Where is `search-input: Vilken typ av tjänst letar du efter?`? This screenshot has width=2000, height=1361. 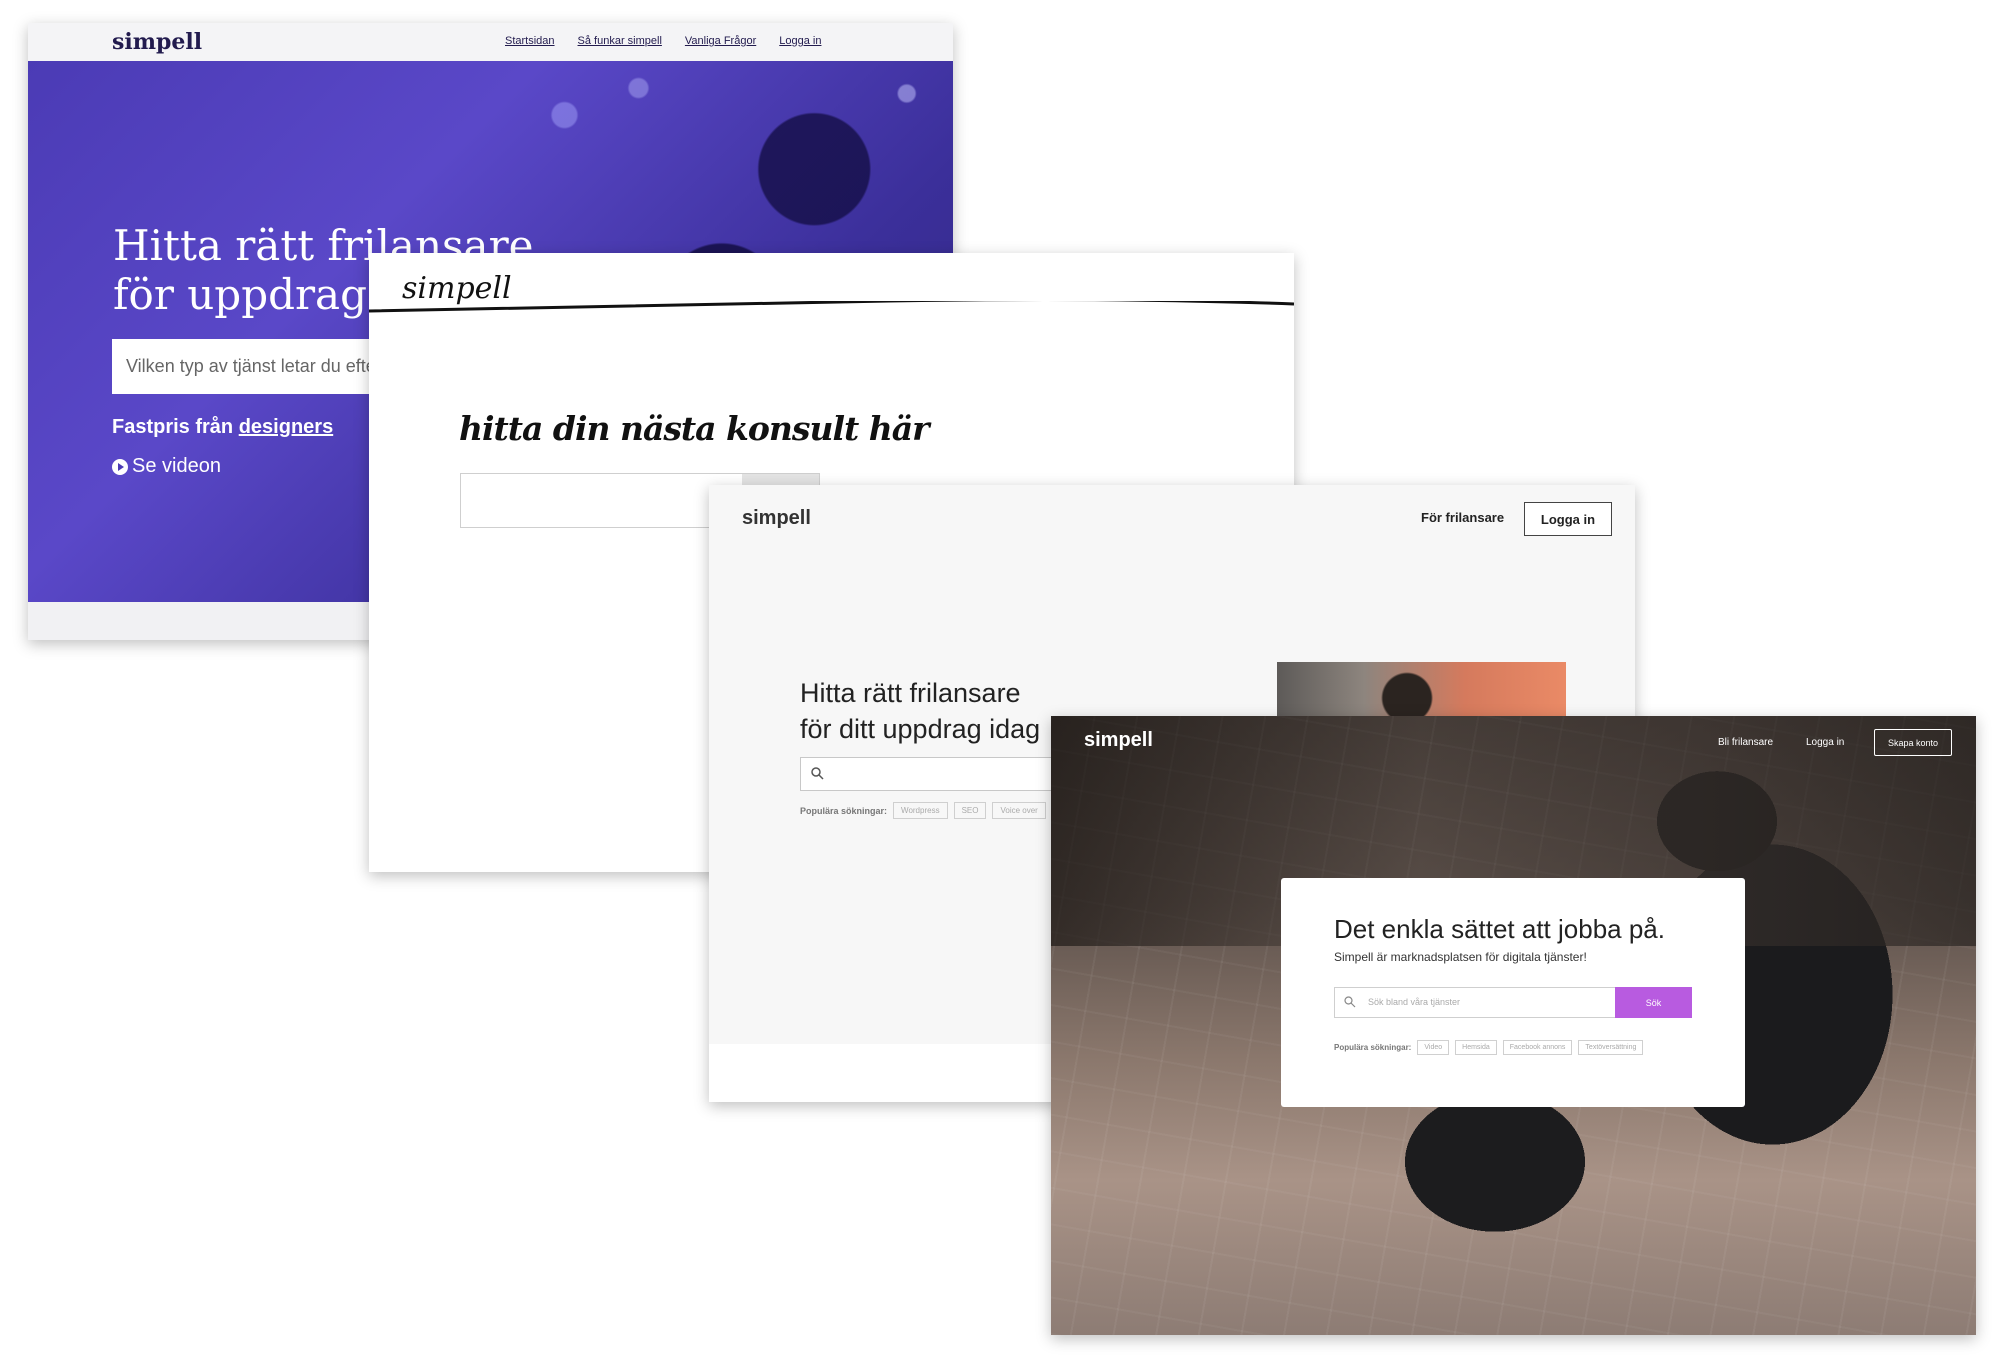
search-input: Vilken typ av tjänst letar du efter? is located at coordinates (262, 366).